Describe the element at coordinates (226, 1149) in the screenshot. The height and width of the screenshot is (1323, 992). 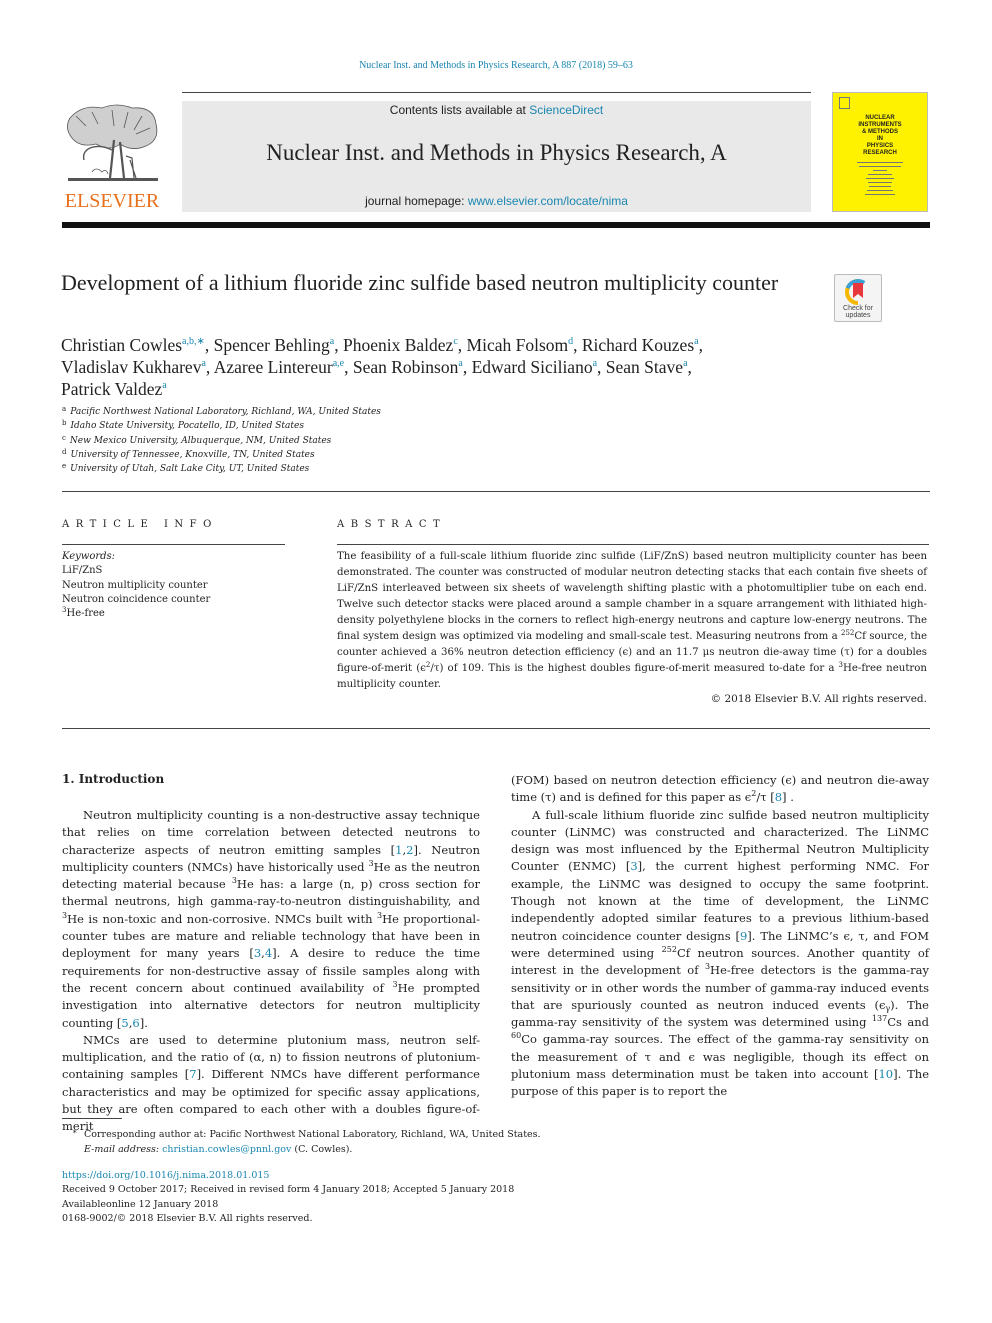
I see `email-link: christian.cowles@pnnl.gov` at that location.